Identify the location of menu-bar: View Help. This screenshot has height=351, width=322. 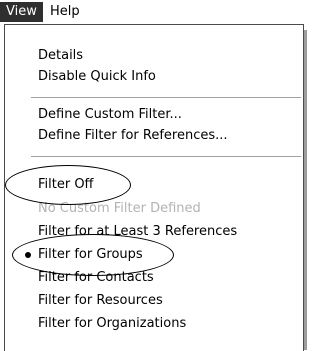
(161, 12).